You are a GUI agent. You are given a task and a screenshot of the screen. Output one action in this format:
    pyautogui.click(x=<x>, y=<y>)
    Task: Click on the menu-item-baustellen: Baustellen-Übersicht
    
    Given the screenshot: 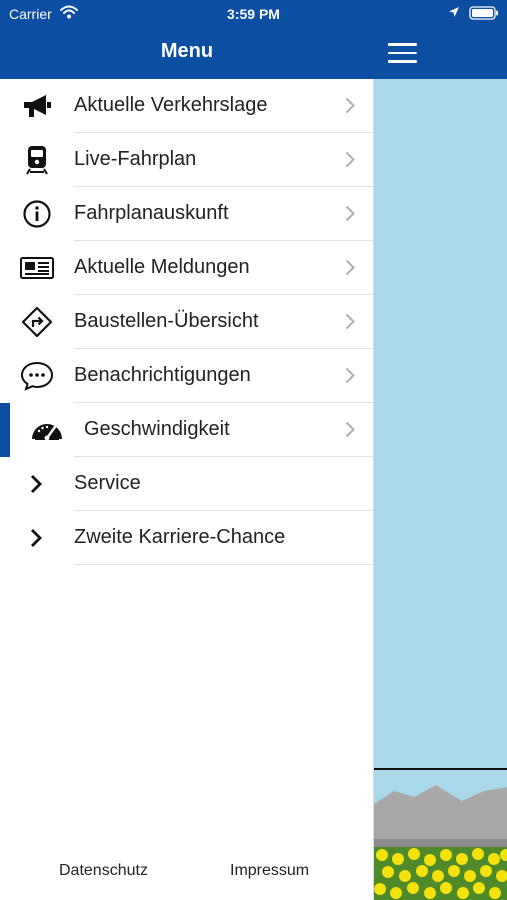 What is the action you would take?
    pyautogui.click(x=186, y=322)
    